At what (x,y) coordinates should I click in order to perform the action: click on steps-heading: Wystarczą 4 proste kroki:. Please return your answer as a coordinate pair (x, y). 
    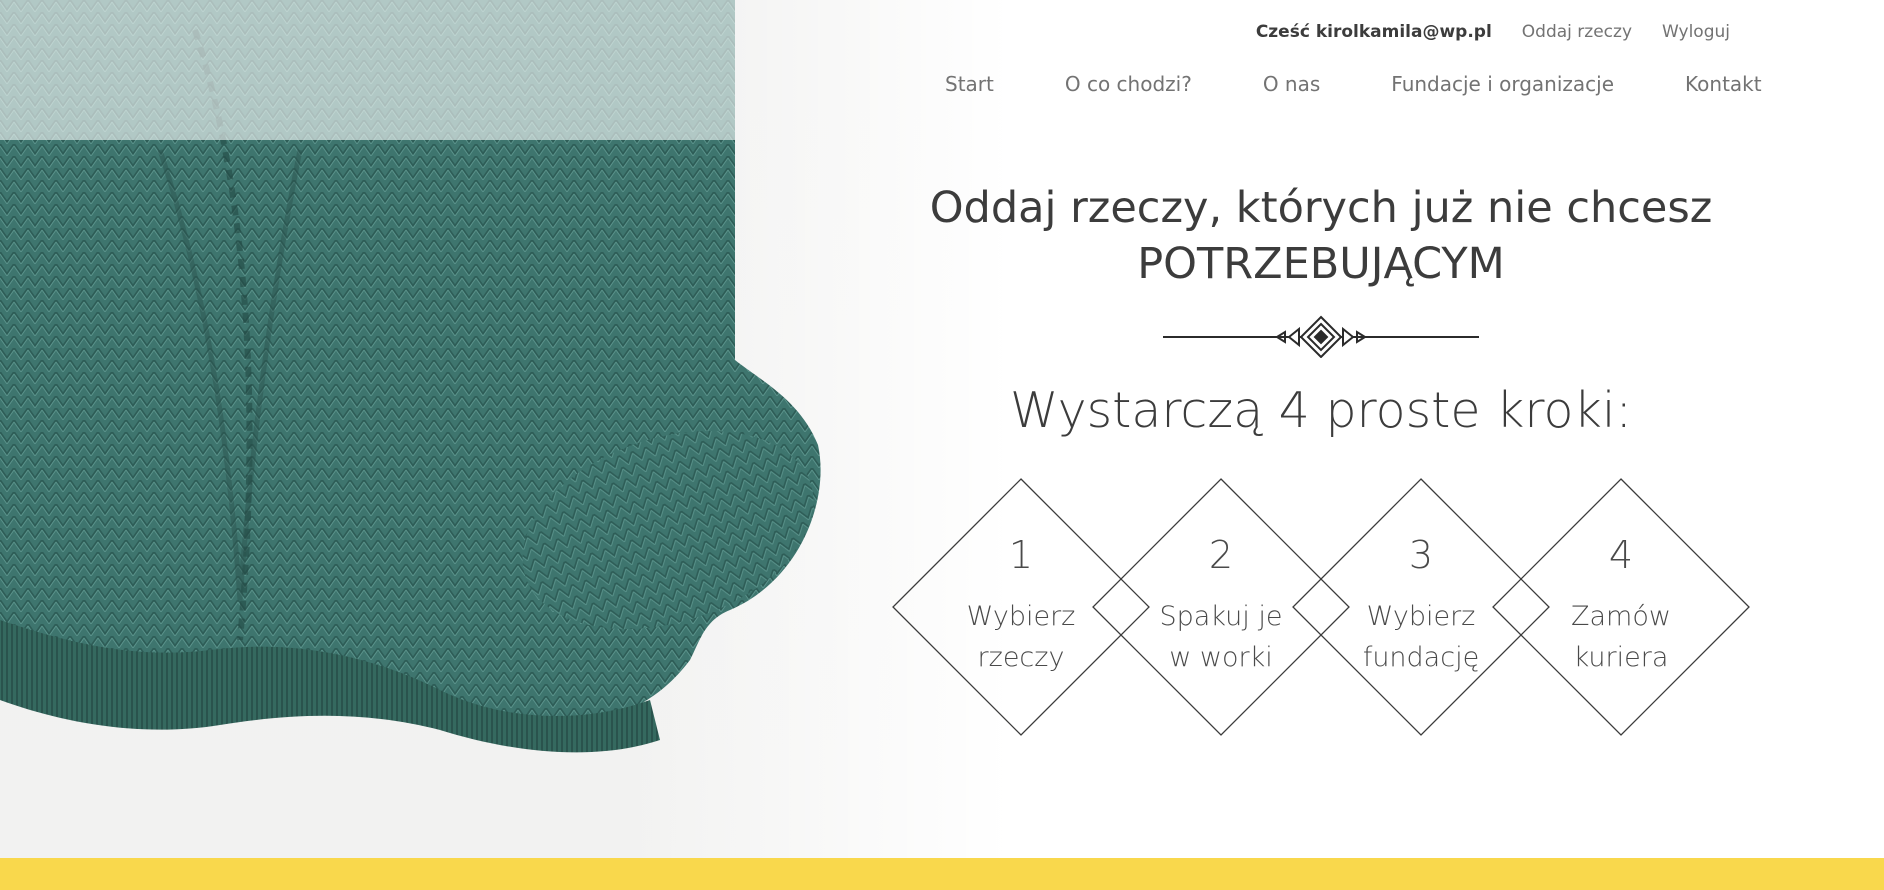
    Looking at the image, I should click on (1321, 410).